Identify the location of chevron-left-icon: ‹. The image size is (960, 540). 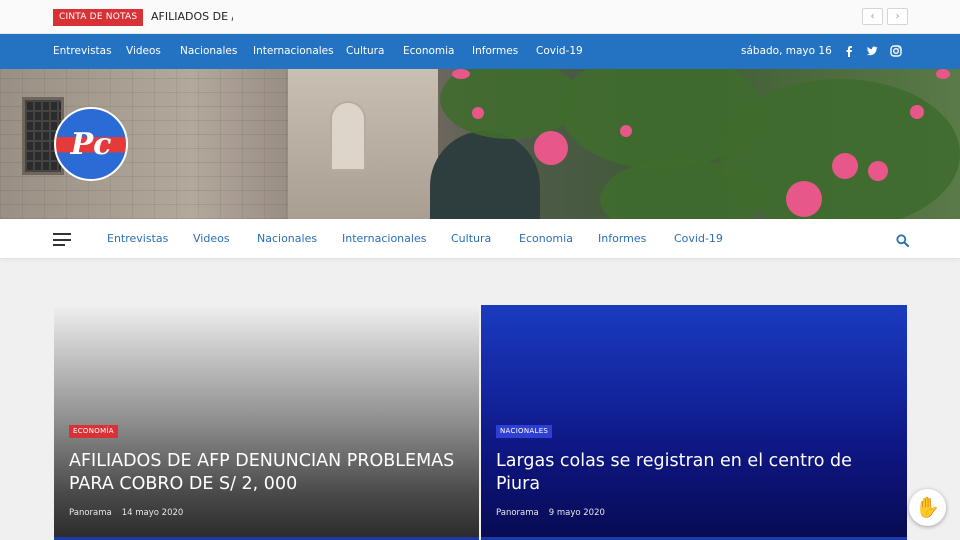
(872, 16).